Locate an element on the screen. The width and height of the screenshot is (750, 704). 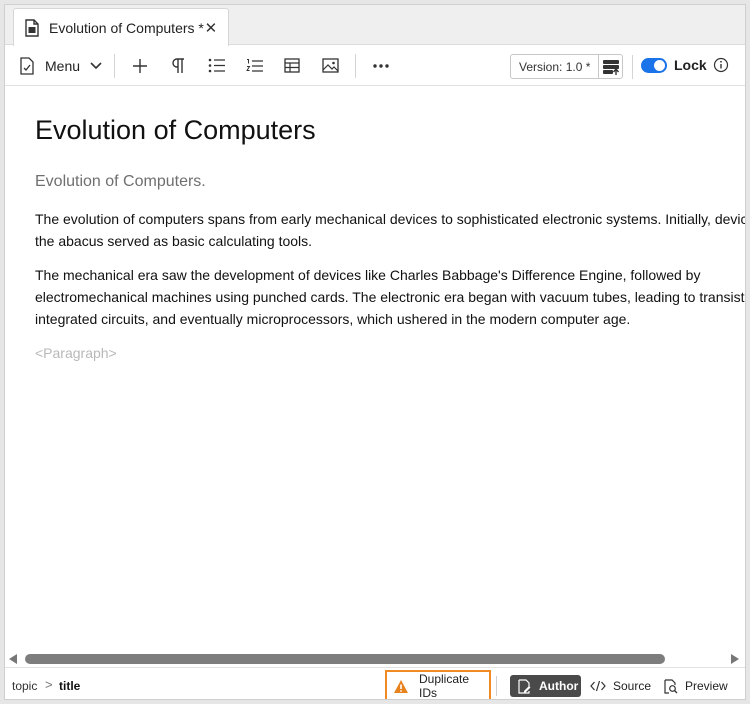
version-control: Version: 1.0 * is located at coordinates (566, 66).